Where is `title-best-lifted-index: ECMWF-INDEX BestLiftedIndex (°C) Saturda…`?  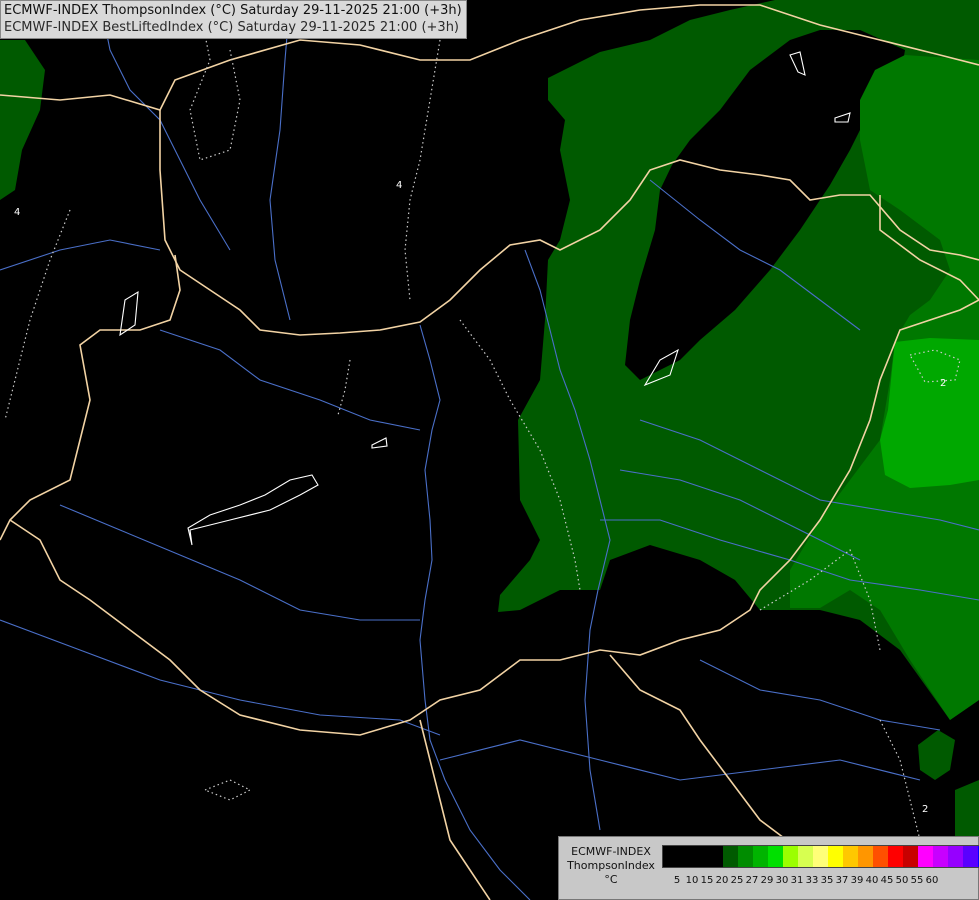 title-best-lifted-index: ECMWF-INDEX BestLiftedIndex (°C) Saturda… is located at coordinates (231, 27).